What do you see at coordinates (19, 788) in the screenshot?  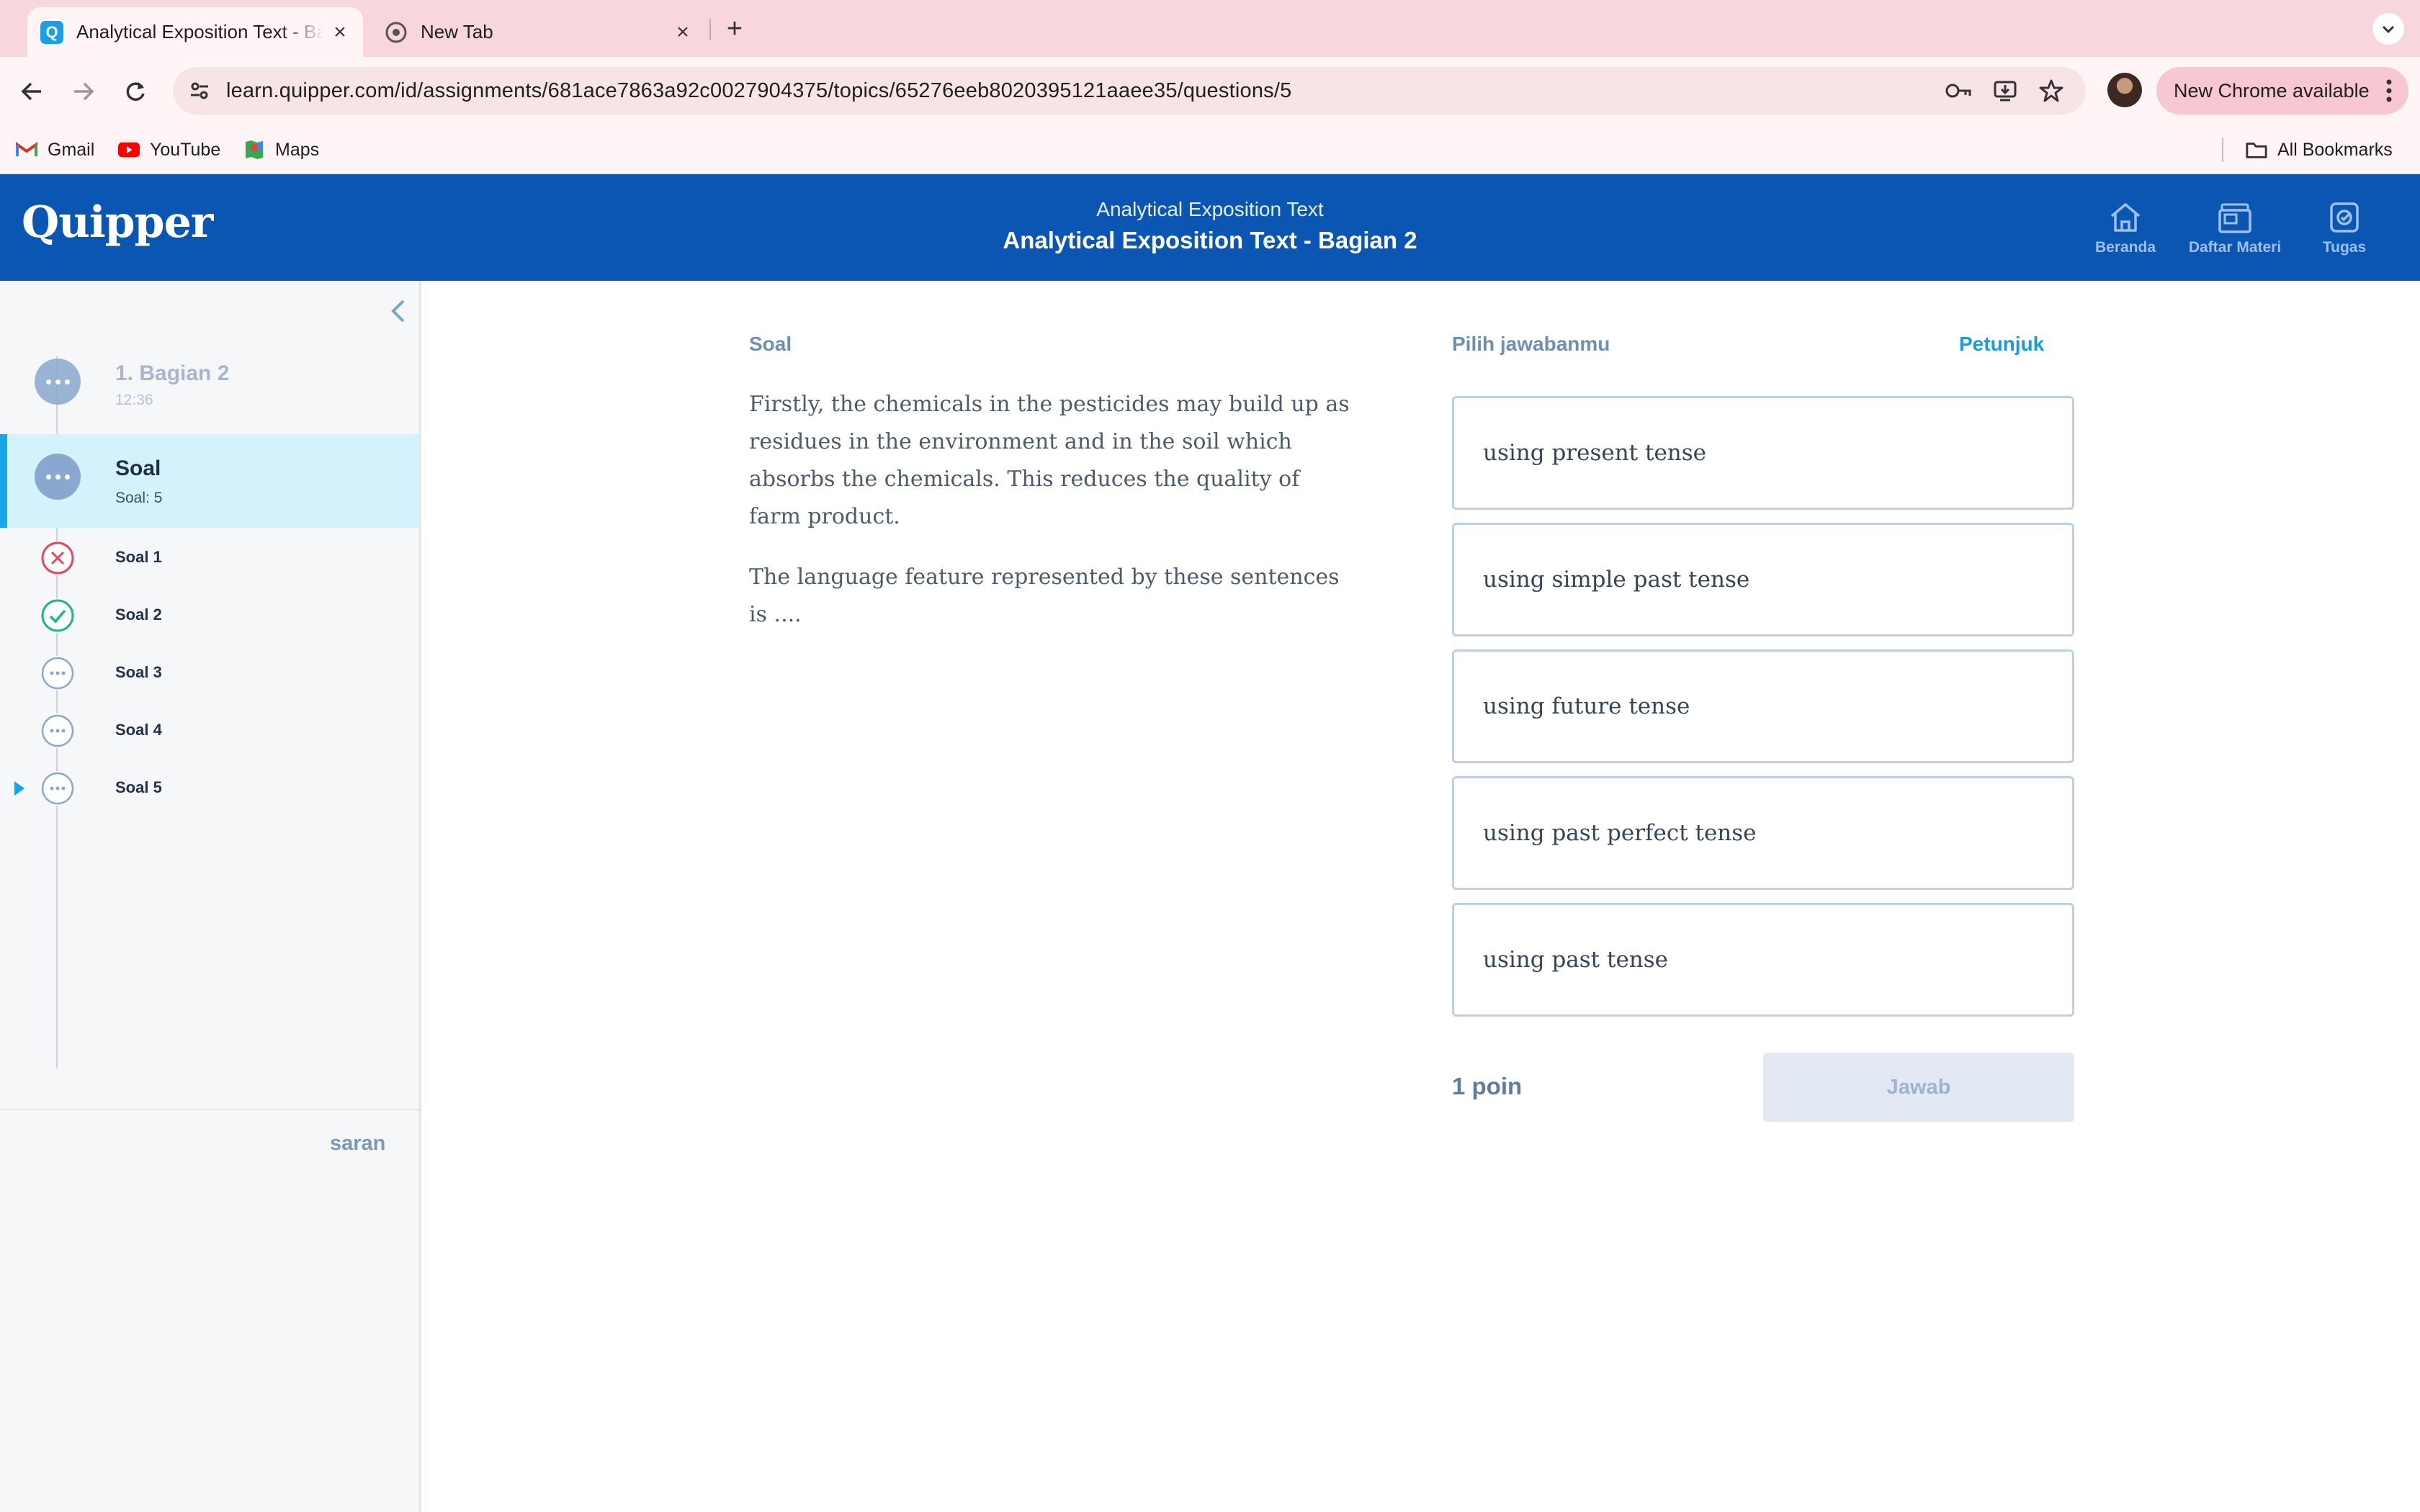 I see `current-arrow-icon` at bounding box center [19, 788].